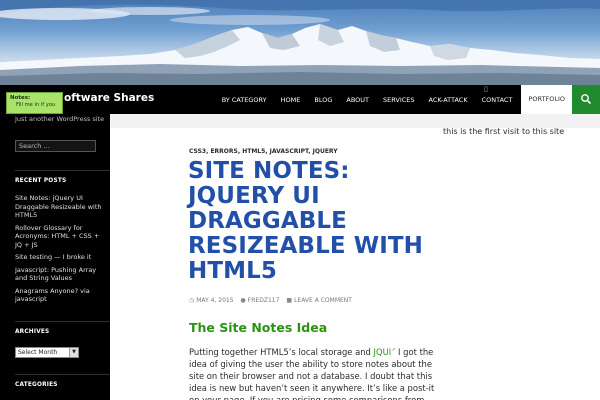 The width and height of the screenshot is (600, 400). Describe the element at coordinates (215, 300) in the screenshot. I see `post-date-text: MAY 4, 2015` at that location.